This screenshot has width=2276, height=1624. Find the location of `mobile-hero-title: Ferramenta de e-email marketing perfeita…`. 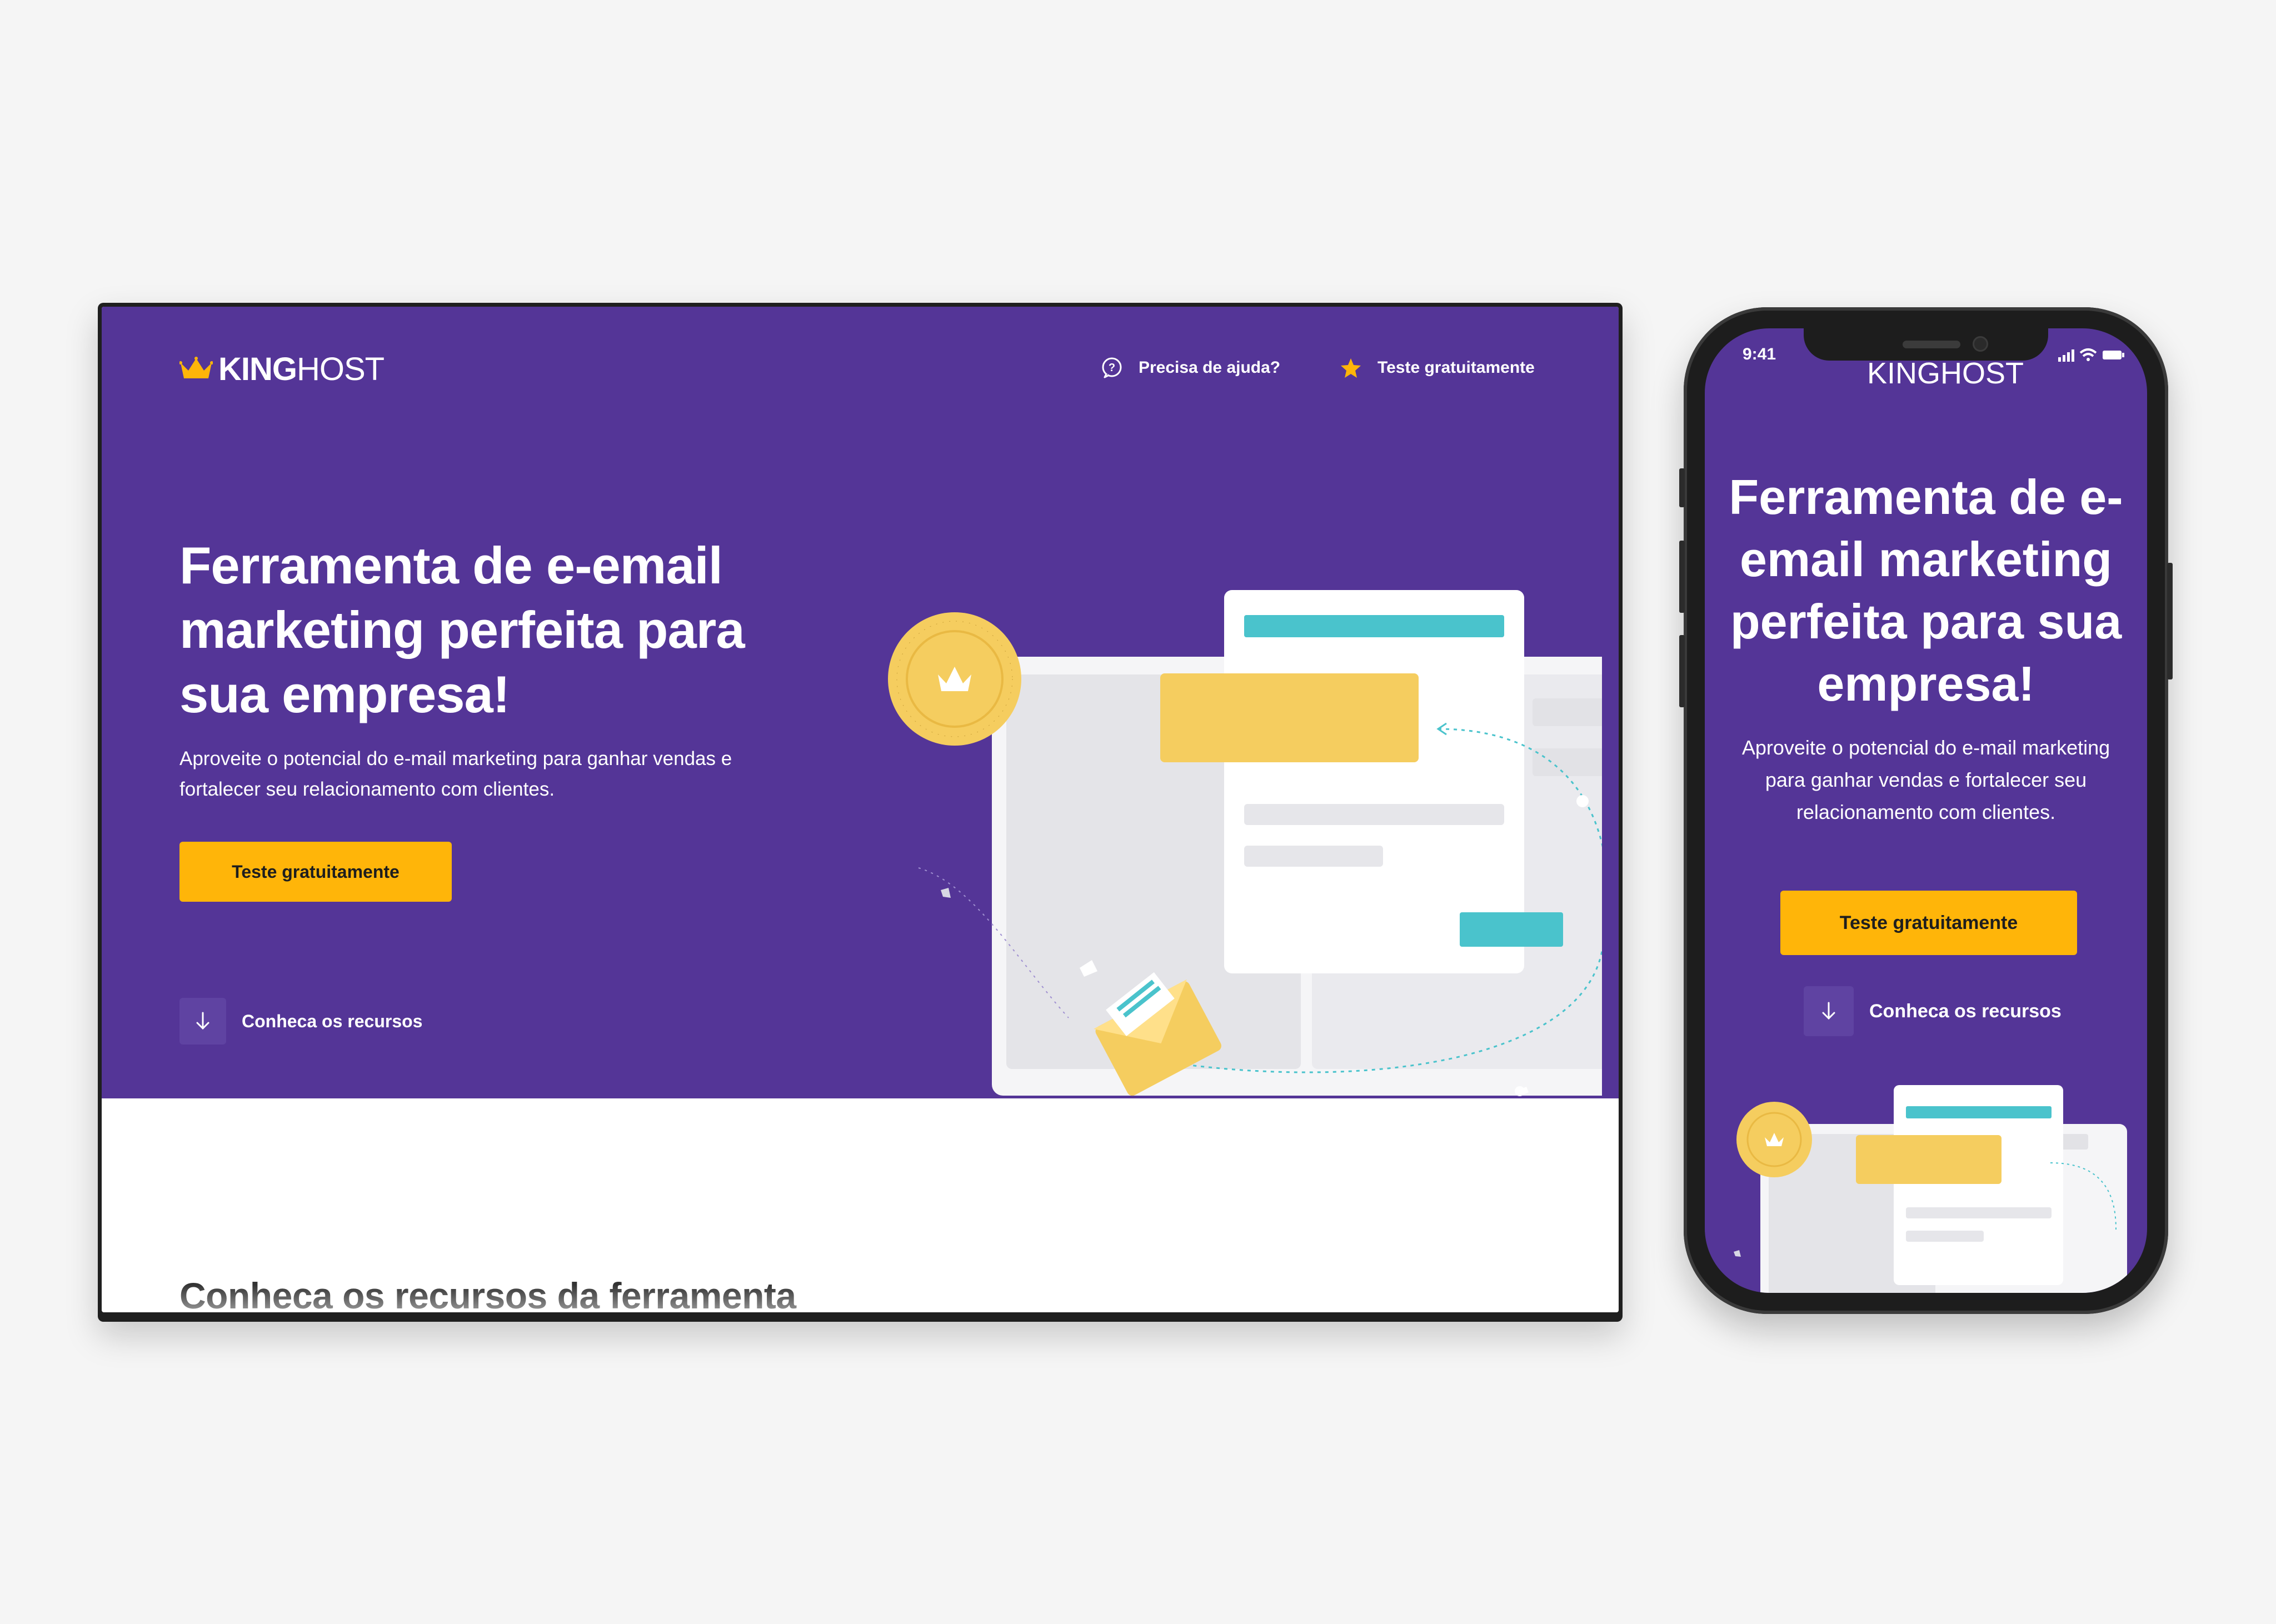

mobile-hero-title: Ferramenta de e-email marketing perfeita… is located at coordinates (1926, 590).